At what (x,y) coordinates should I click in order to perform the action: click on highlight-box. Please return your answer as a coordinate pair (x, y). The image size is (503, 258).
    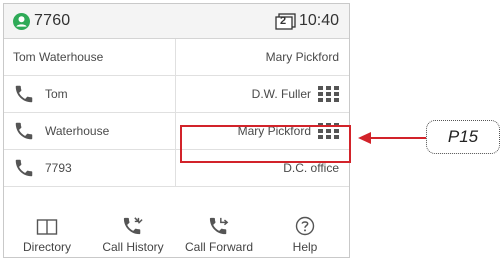
    Looking at the image, I should click on (265, 144).